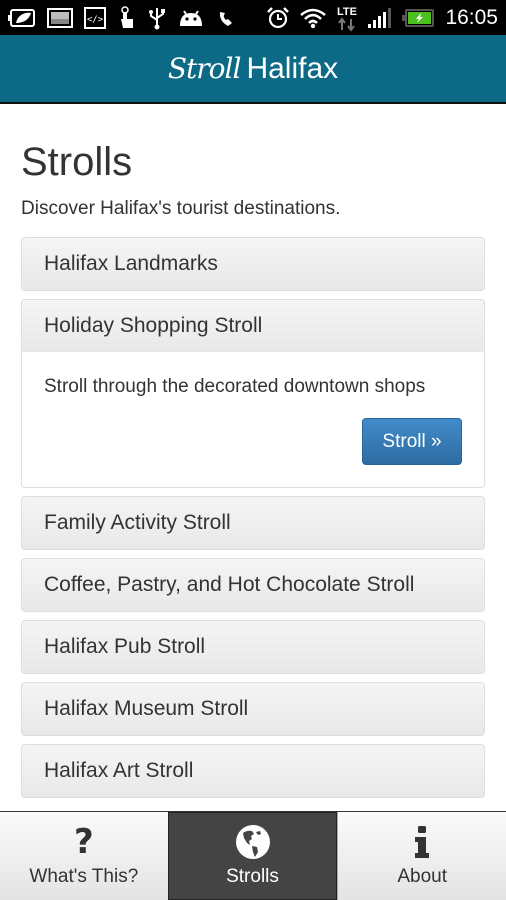 Image resolution: width=506 pixels, height=900 pixels. I want to click on stroll-header: Family Activity Stroll, so click(253, 523).